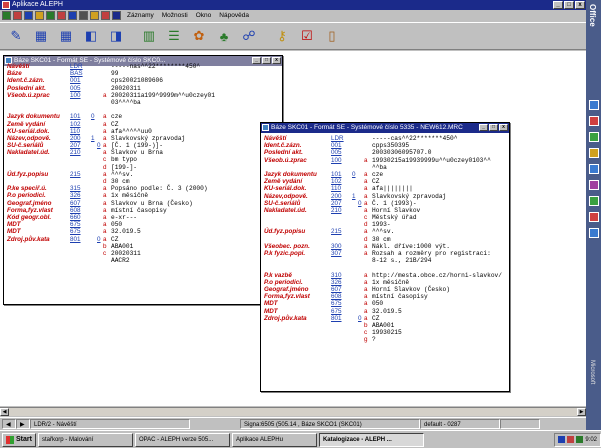 The height and width of the screenshot is (448, 601). I want to click on record-field-row: Úd.fyz.popisu 215 a ^^^sv., so click(143, 174).